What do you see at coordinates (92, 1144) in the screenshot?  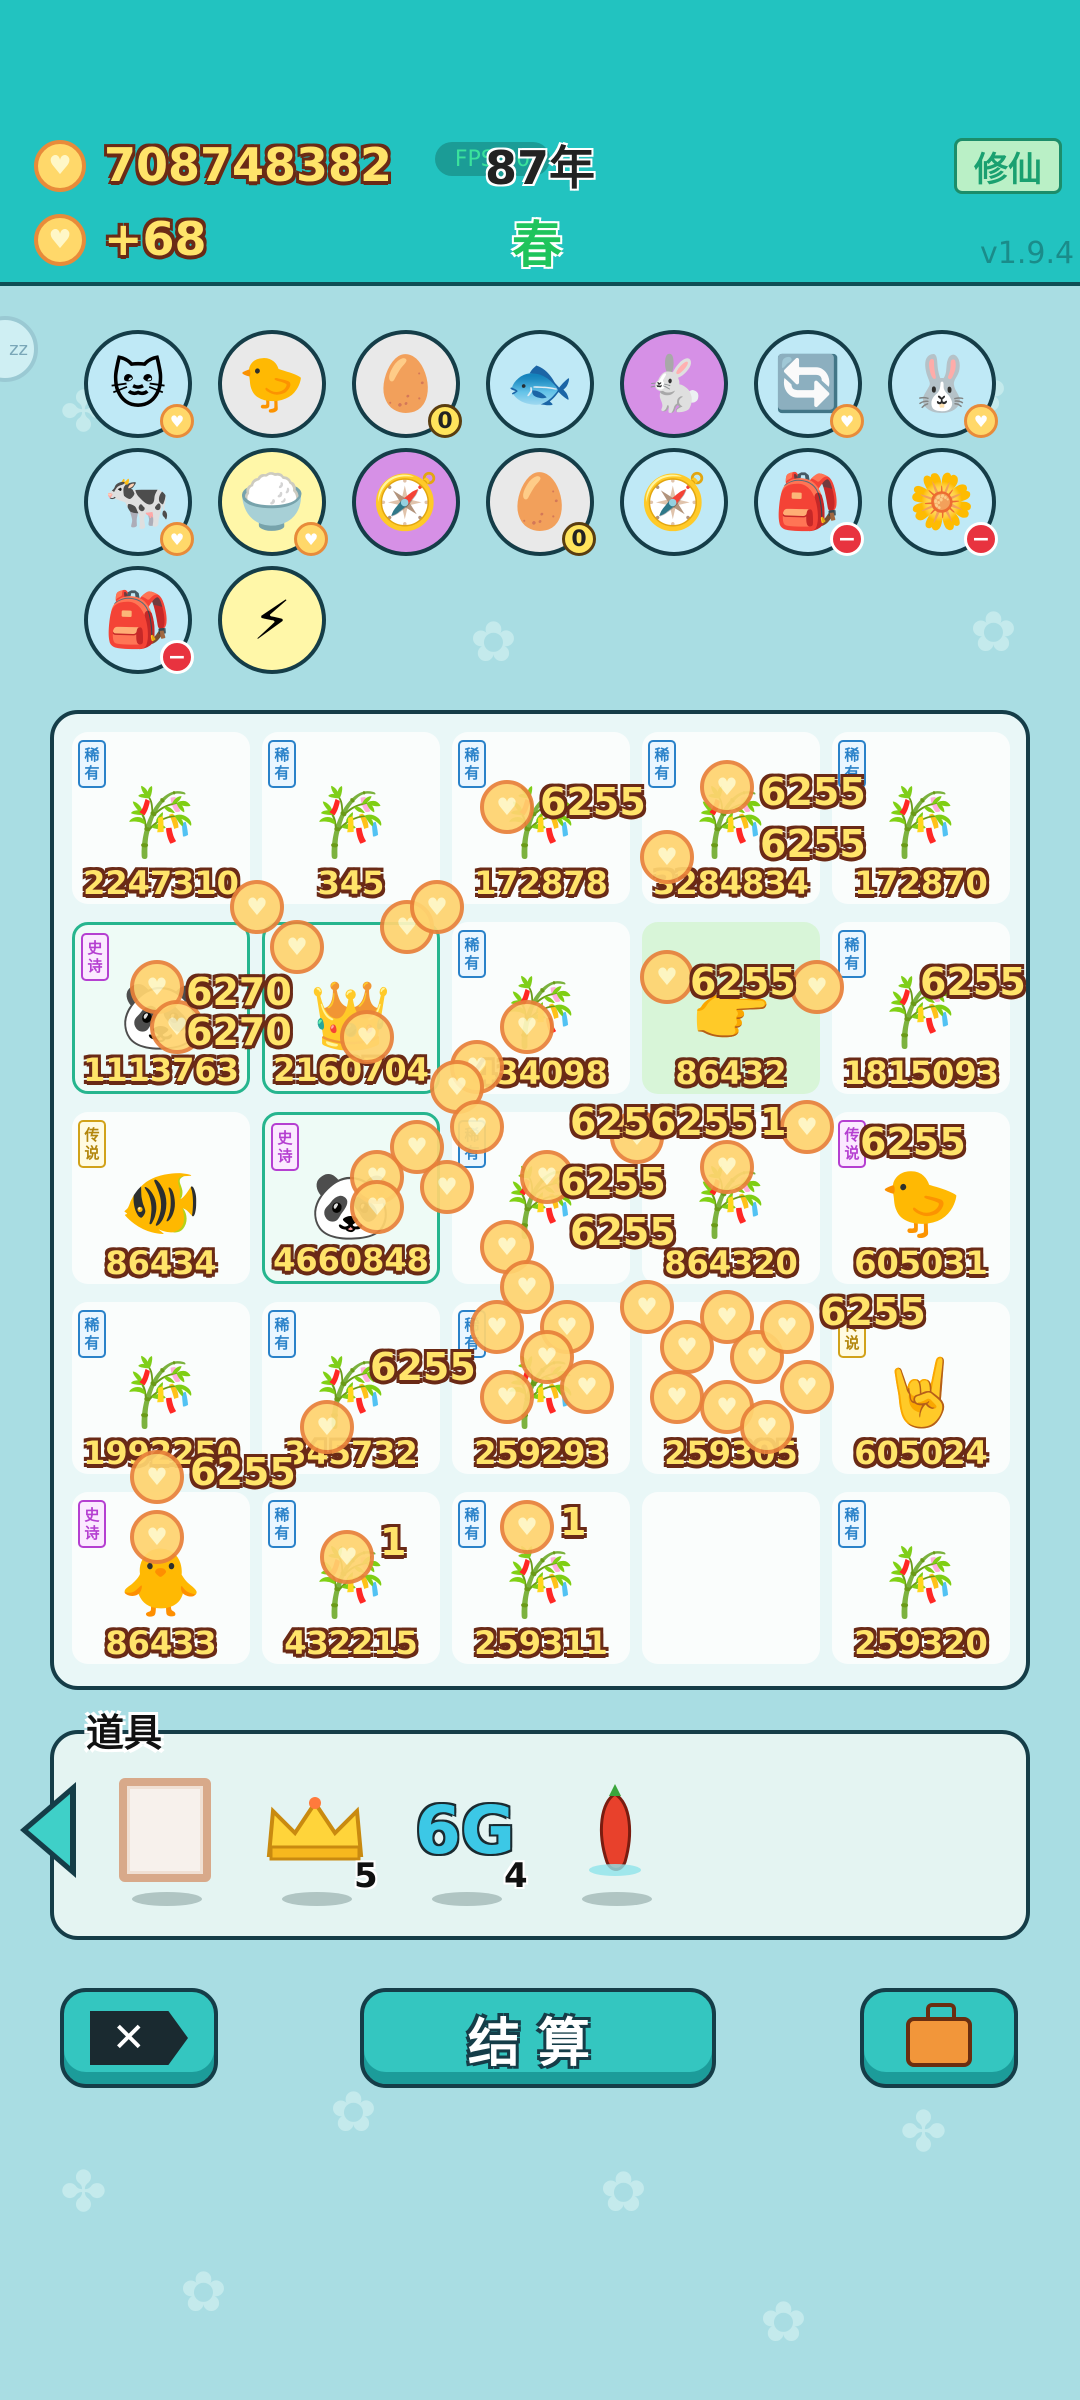 I see `tier-badge: 传说` at bounding box center [92, 1144].